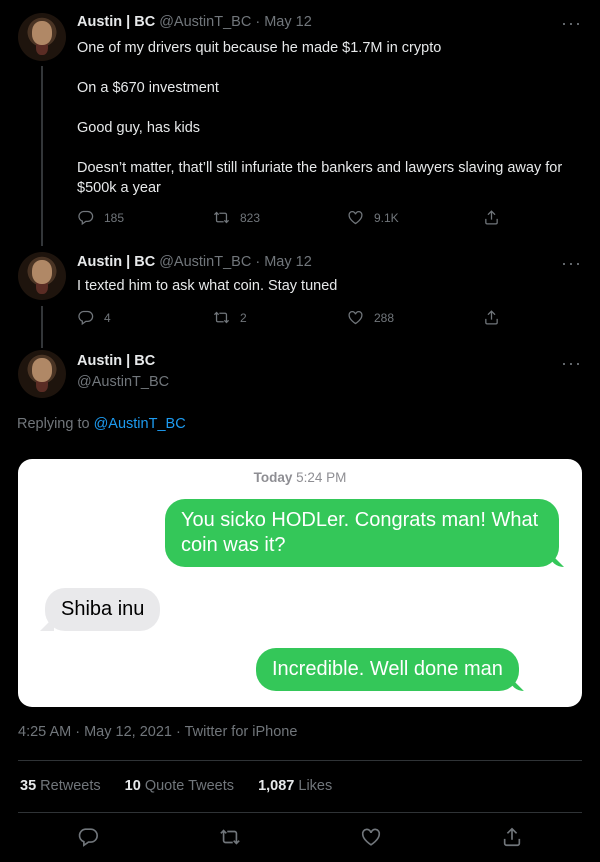 The width and height of the screenshot is (600, 862). I want to click on tweet-stats: 35 Retweets 10 Quote Tweets 1,087 Likes, so click(186, 786).